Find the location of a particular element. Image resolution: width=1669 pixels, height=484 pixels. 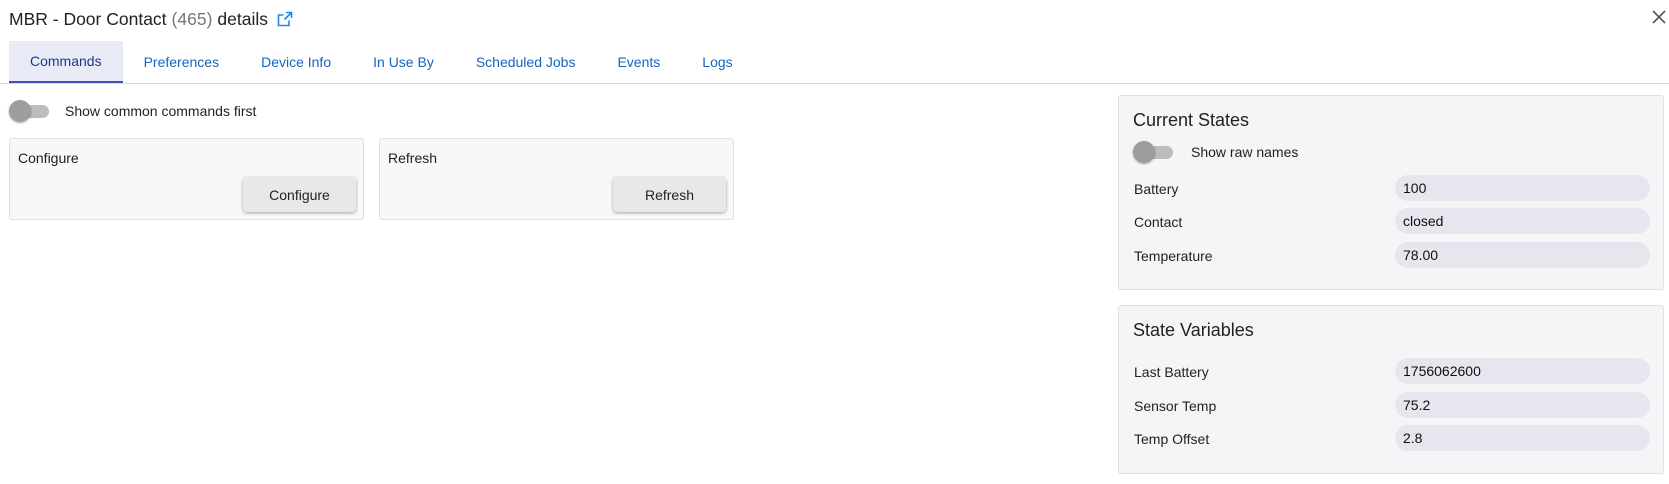

variable-label-last-battery: Last Battery is located at coordinates (1171, 372).